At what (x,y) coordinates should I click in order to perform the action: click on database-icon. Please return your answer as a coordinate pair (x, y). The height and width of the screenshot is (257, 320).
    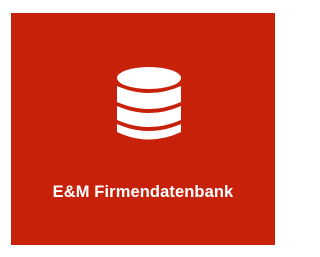
    Looking at the image, I should click on (149, 105).